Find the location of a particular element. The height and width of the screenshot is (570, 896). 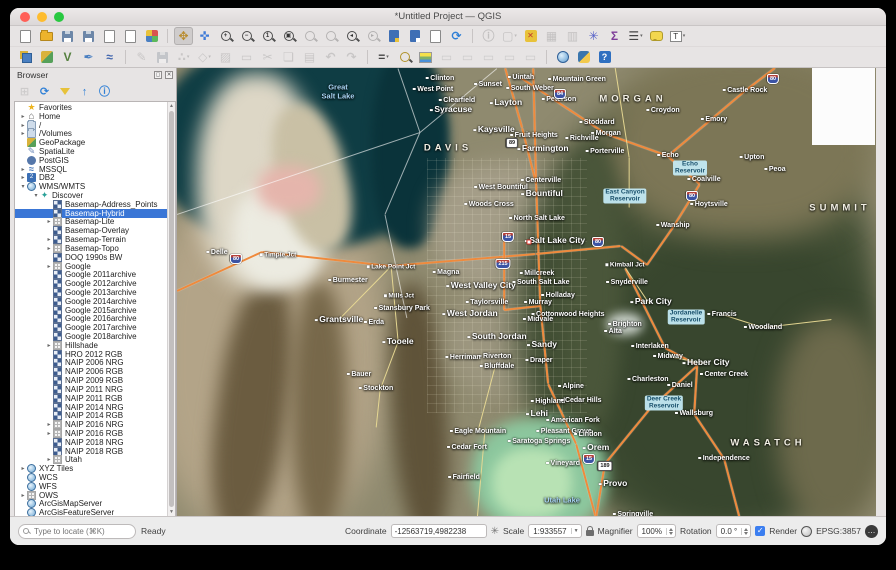

tree-item-naip-2011-rgb: NAIP 2011 RGB is located at coordinates (91, 398).